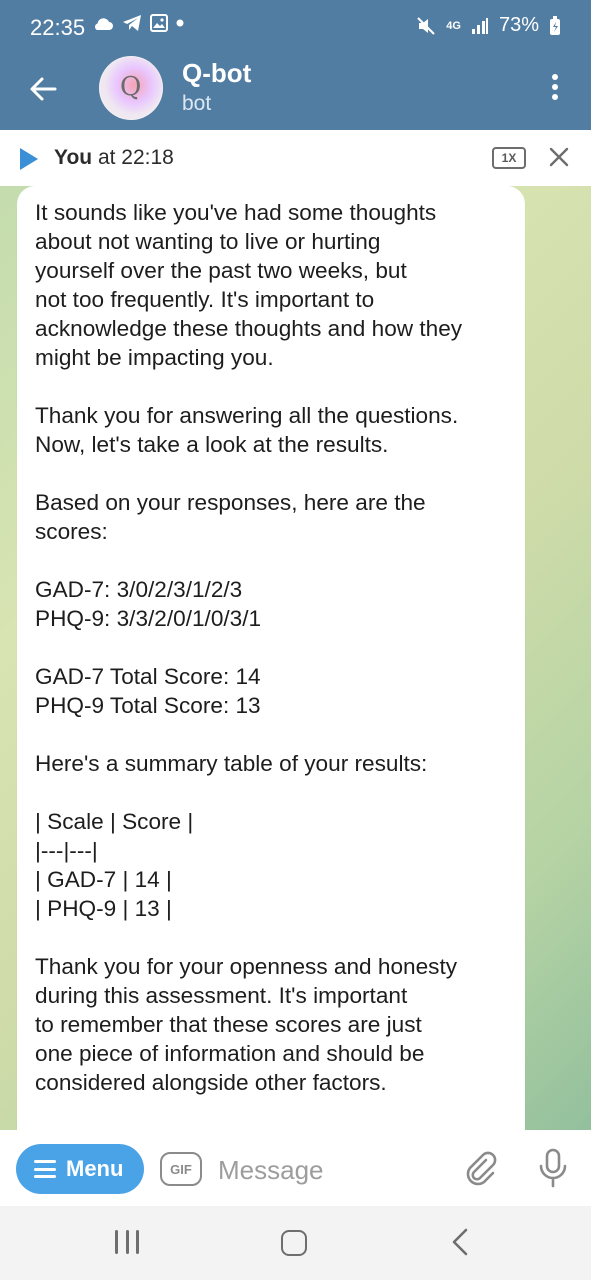  What do you see at coordinates (555, 25) in the screenshot?
I see `battery-icon` at bounding box center [555, 25].